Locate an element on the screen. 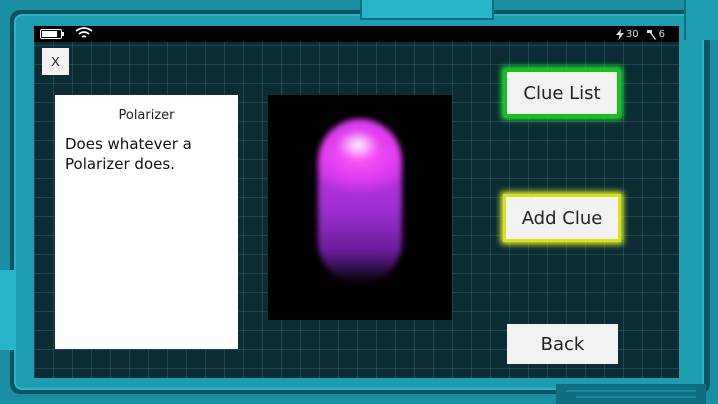  lightning-icon is located at coordinates (619, 34).